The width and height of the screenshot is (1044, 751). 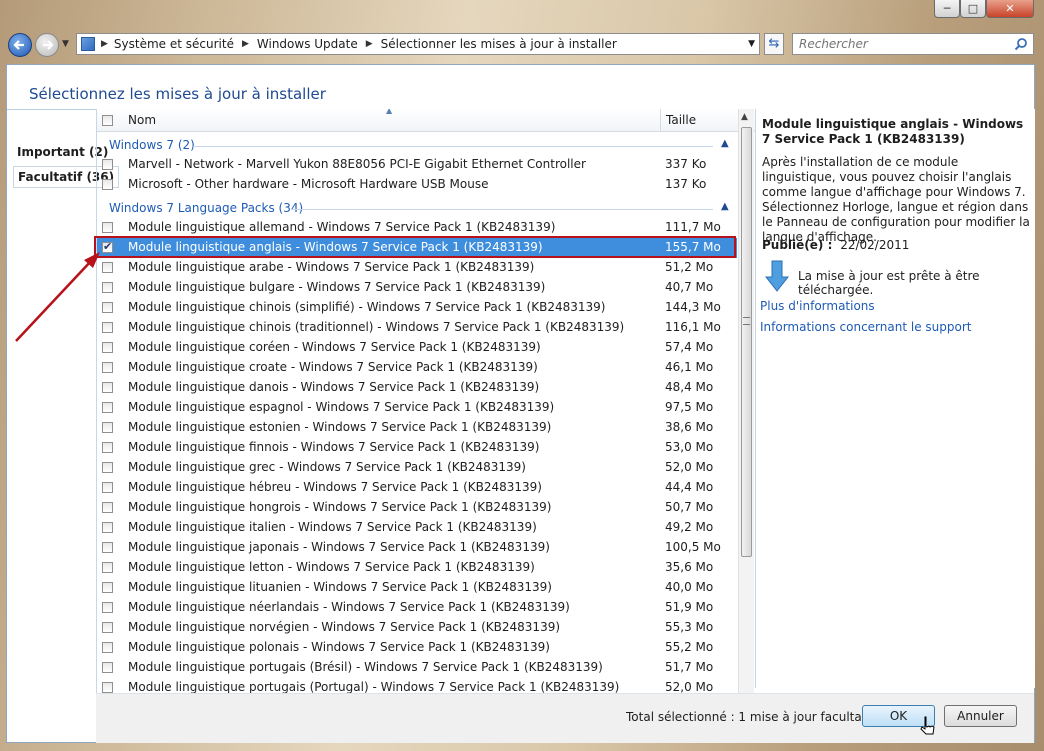 What do you see at coordinates (1010, 9) in the screenshot?
I see `close-window-button: ✕` at bounding box center [1010, 9].